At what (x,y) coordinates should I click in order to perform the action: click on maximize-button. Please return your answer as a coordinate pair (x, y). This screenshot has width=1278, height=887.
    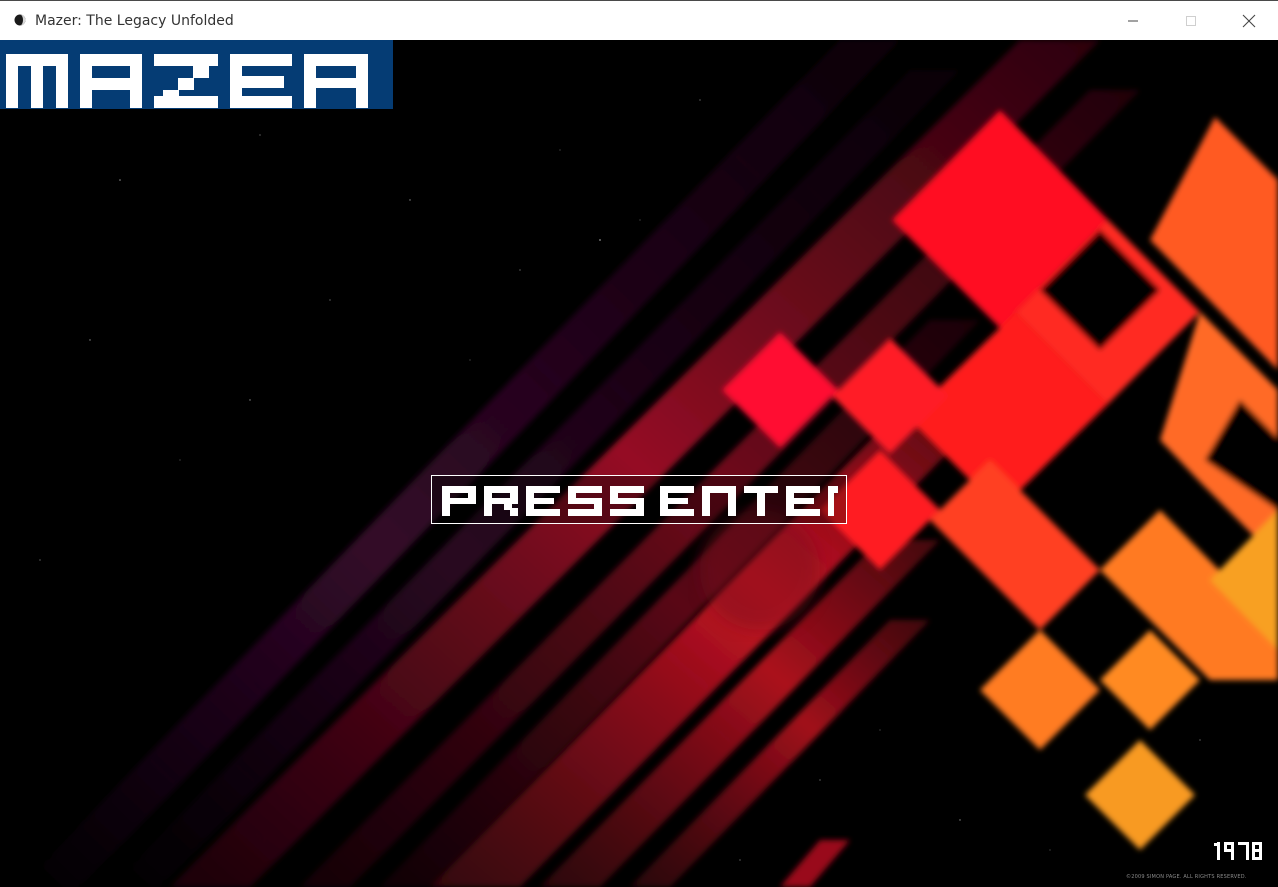
    Looking at the image, I should click on (1191, 20).